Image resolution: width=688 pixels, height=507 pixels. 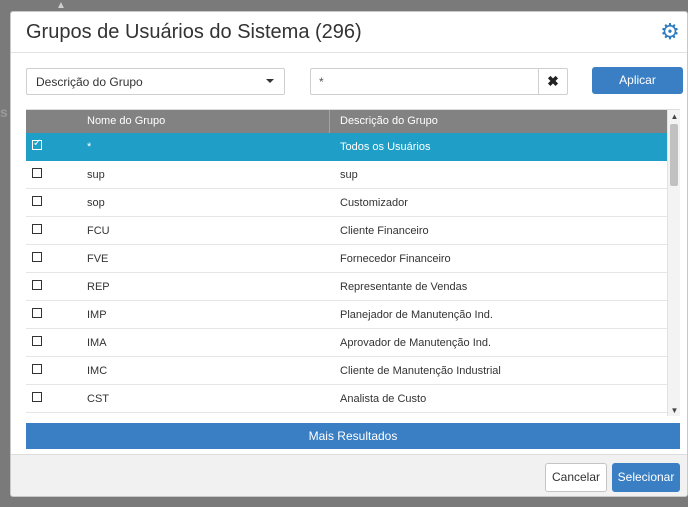 What do you see at coordinates (404, 286) in the screenshot?
I see `row-description: Representante de Vendas` at bounding box center [404, 286].